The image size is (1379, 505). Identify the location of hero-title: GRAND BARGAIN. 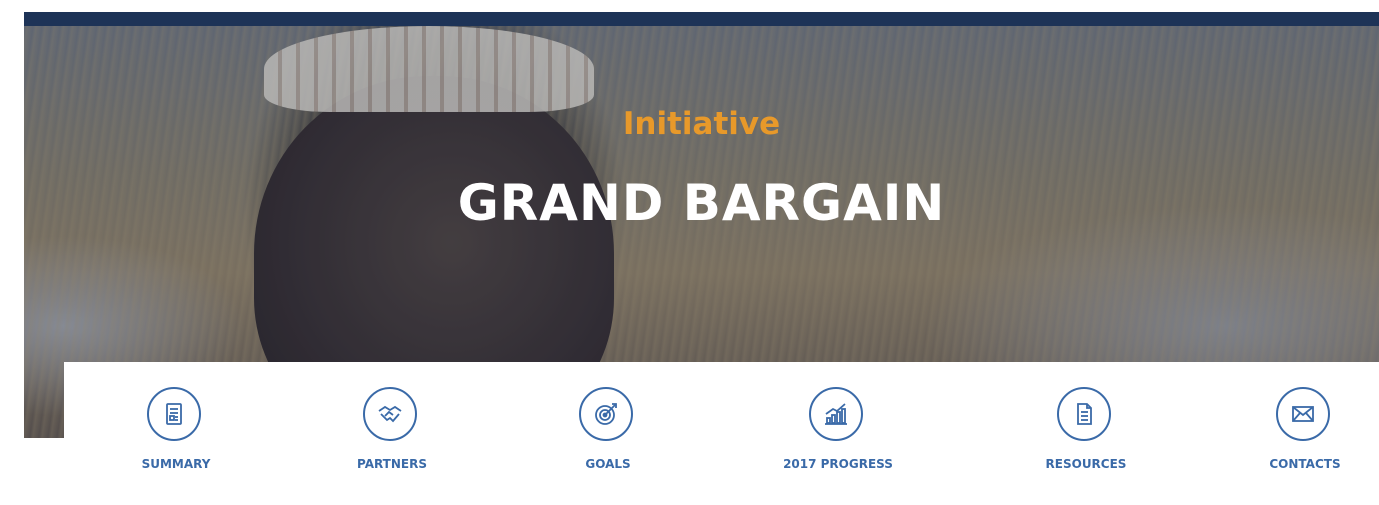
(701, 203).